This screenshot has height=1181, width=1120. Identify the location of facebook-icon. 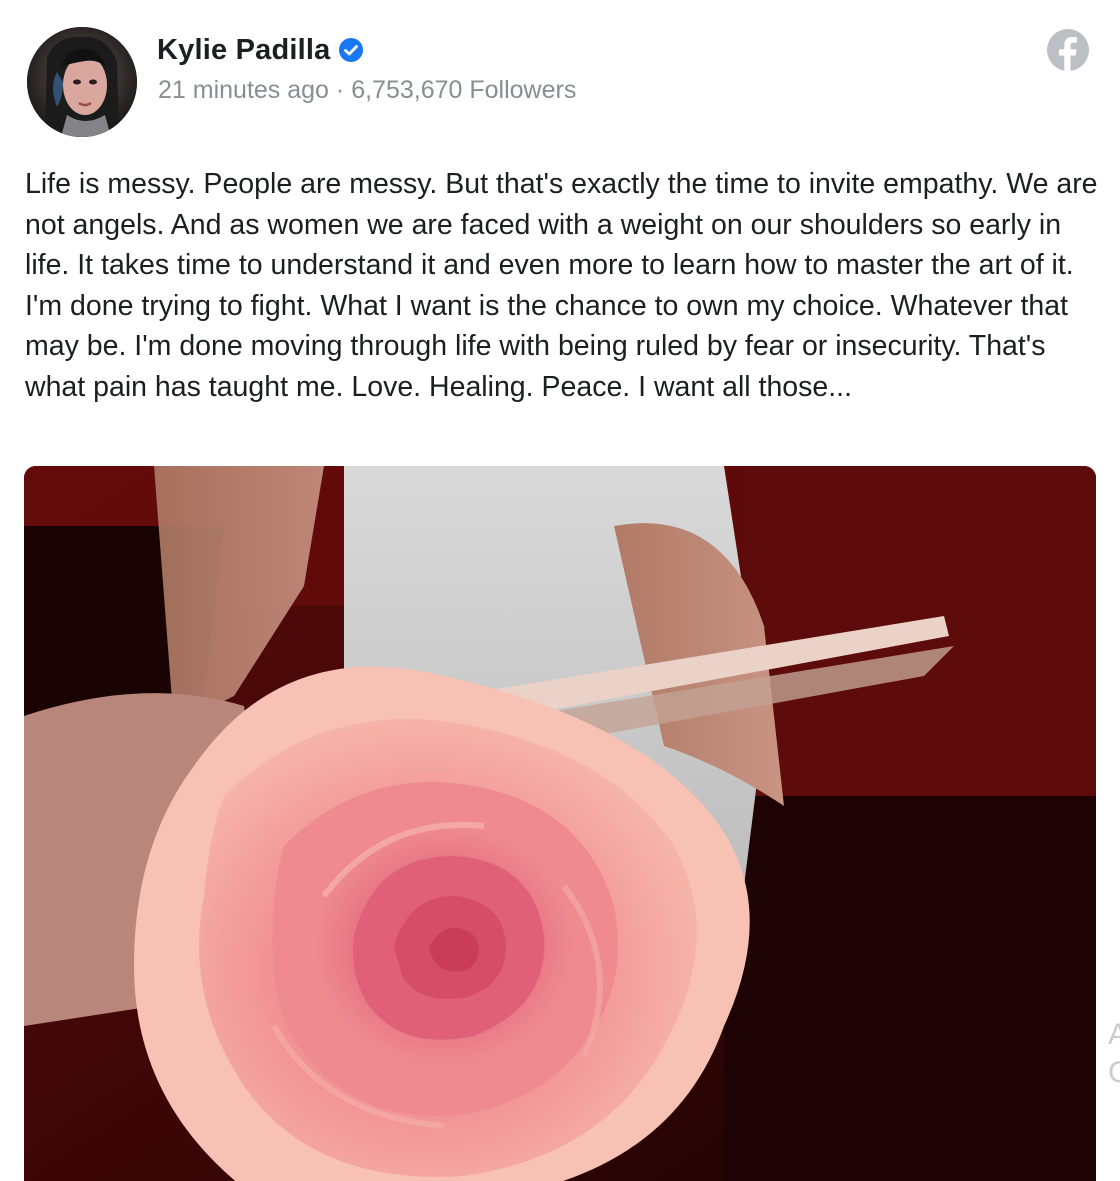
(1068, 50).